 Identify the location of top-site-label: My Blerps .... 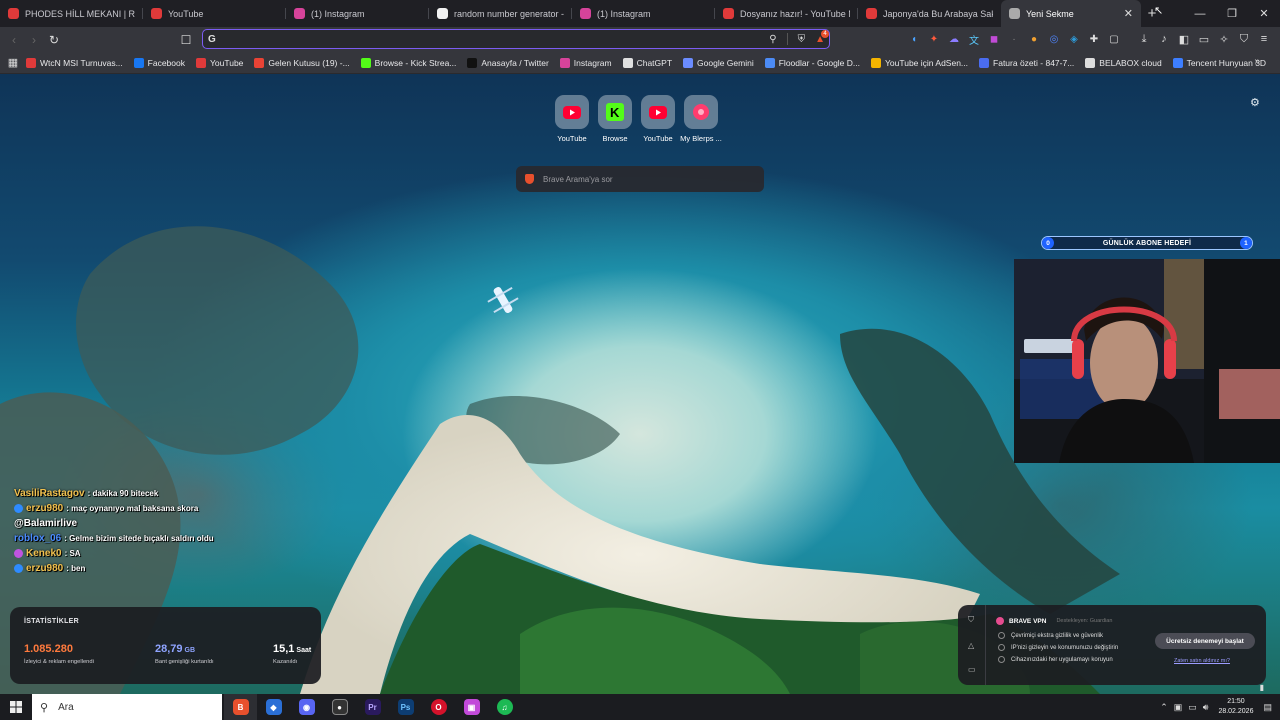
(701, 138).